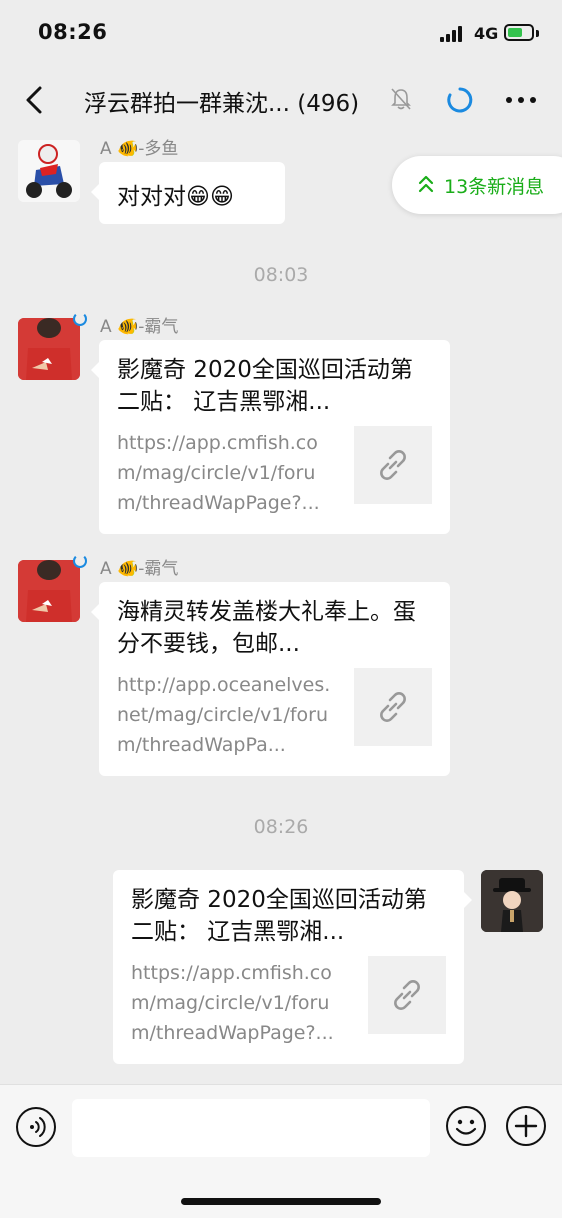 The width and height of the screenshot is (562, 1218). I want to click on message-text: 对对对😁😁, so click(175, 197).